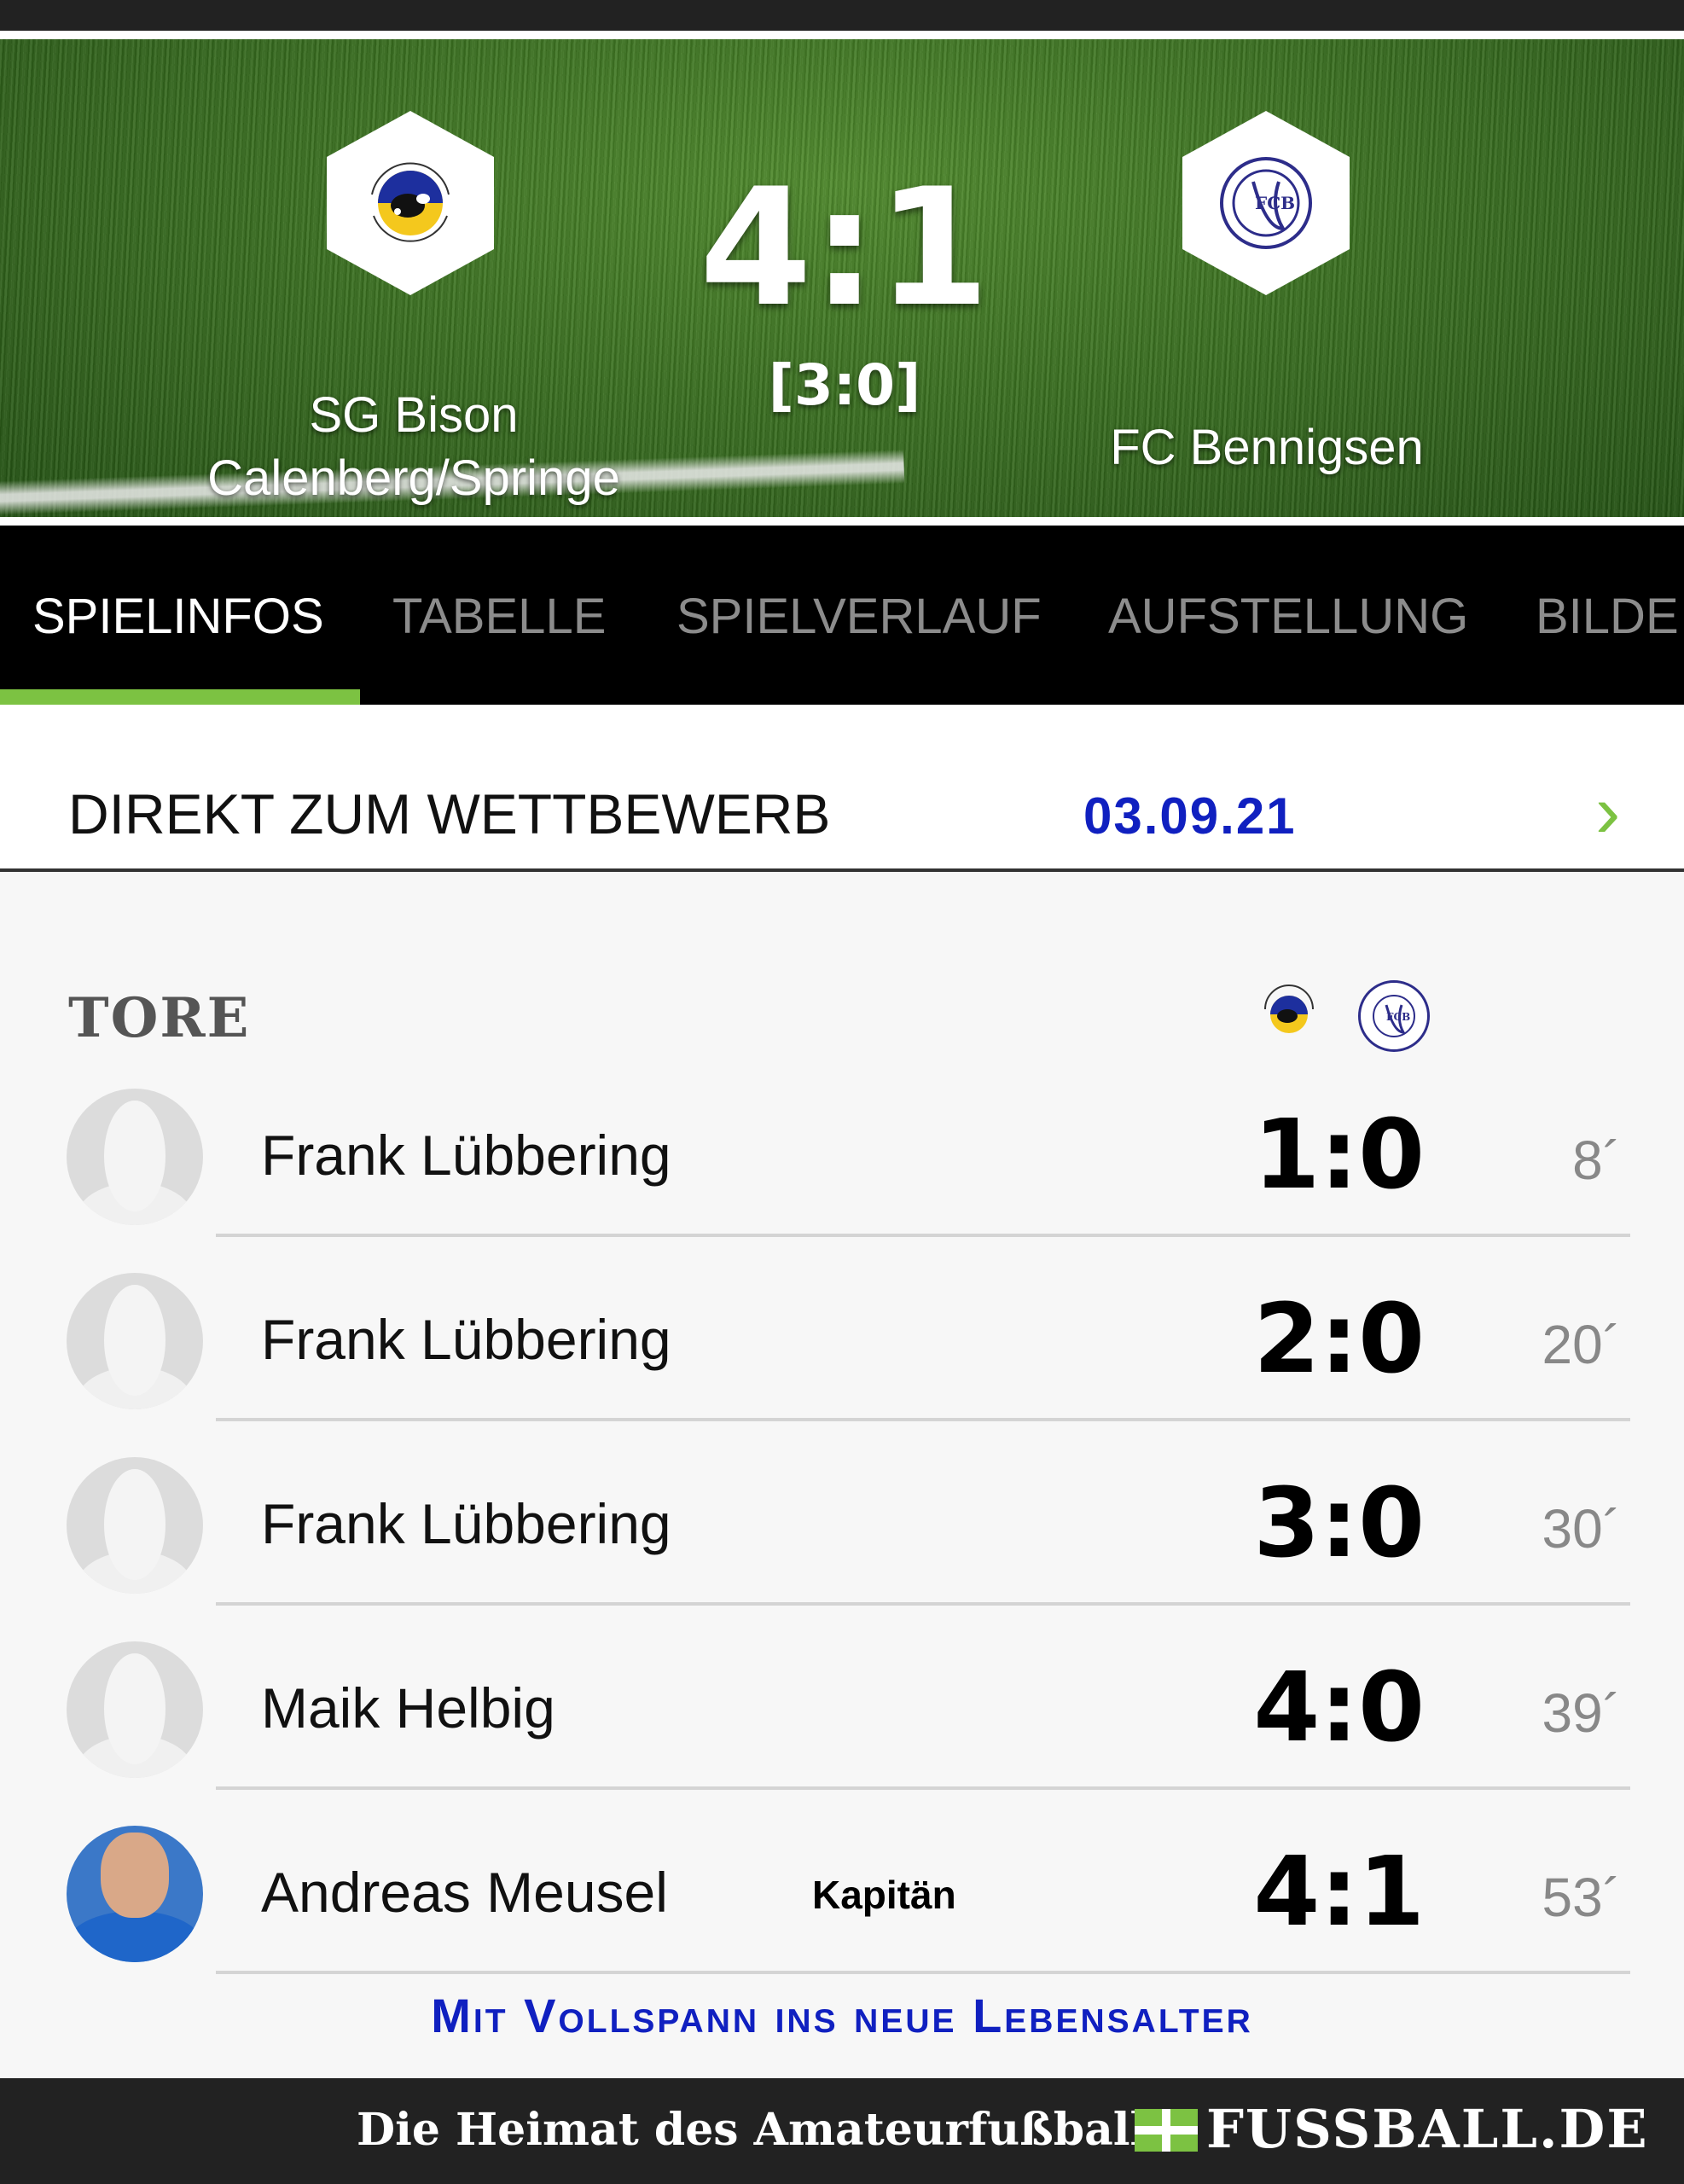 The width and height of the screenshot is (1684, 2184). I want to click on goal-scorer: Andreas Meusel, so click(464, 1892).